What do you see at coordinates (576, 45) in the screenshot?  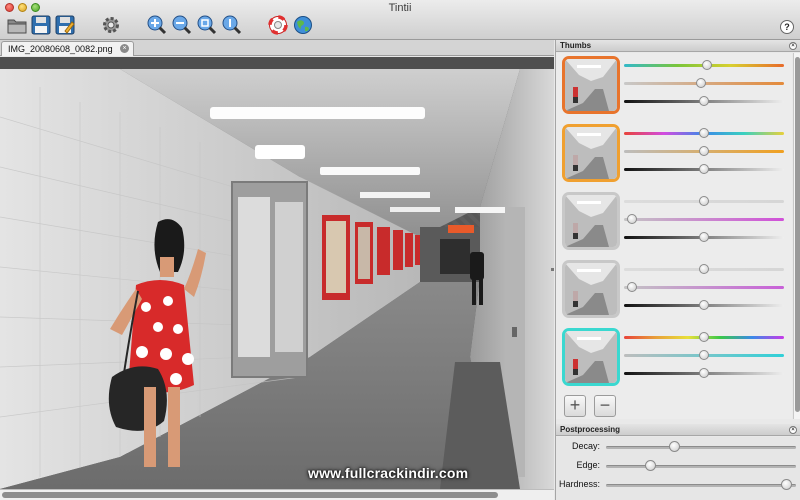 I see `thumbs-panel-title: Thumbs` at bounding box center [576, 45].